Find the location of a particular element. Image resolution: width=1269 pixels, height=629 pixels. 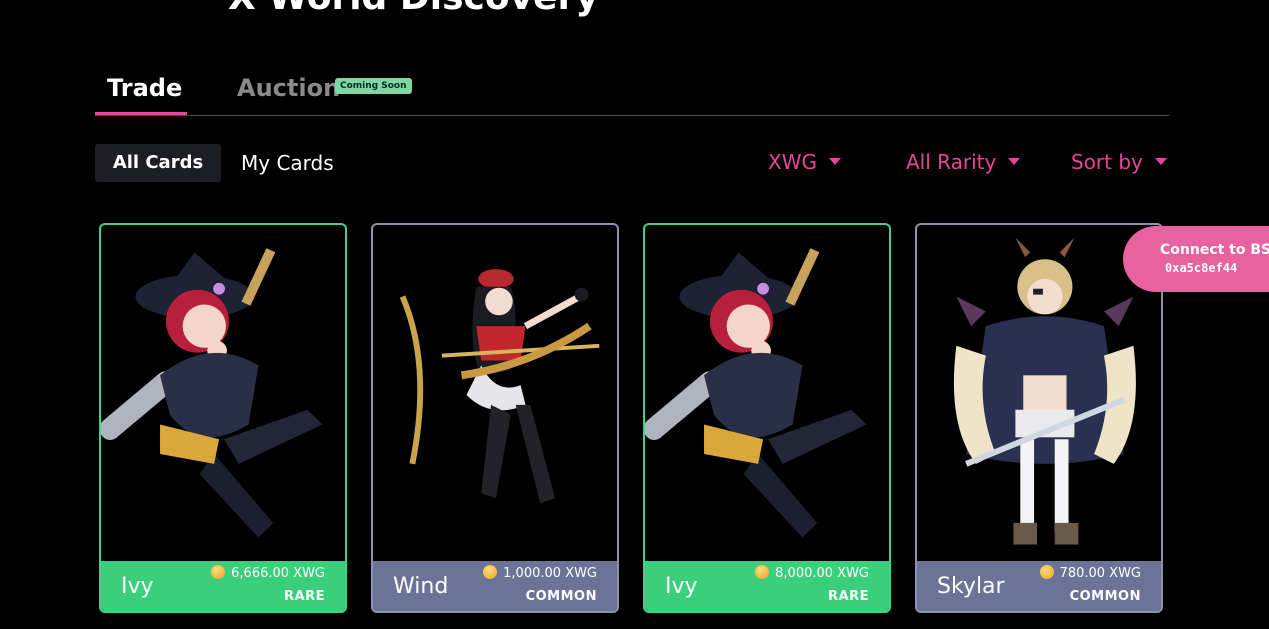

card-art-horned-swordsman is located at coordinates (1044, 391).